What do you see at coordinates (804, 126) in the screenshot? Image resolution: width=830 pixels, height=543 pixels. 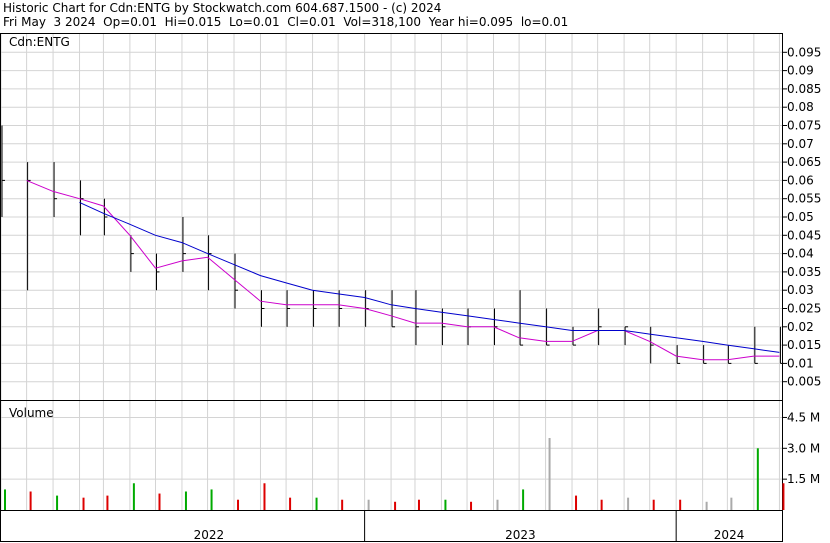 I see `price-tick-label: 0.075` at bounding box center [804, 126].